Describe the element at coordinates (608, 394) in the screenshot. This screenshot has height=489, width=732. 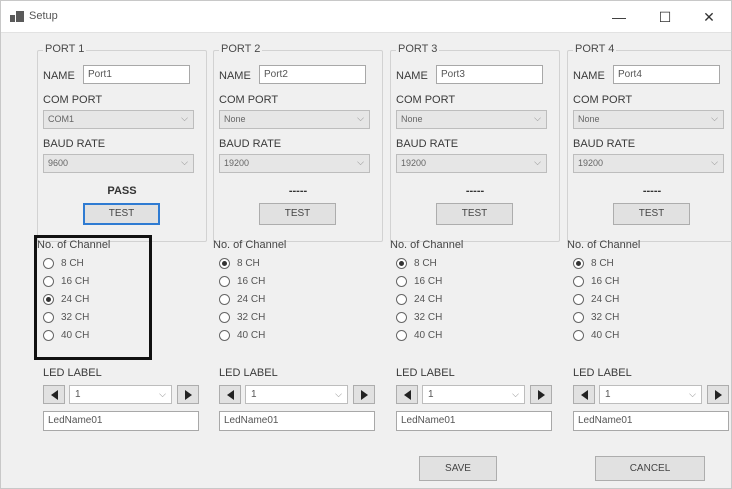
I see `led-index-value: 1` at that location.